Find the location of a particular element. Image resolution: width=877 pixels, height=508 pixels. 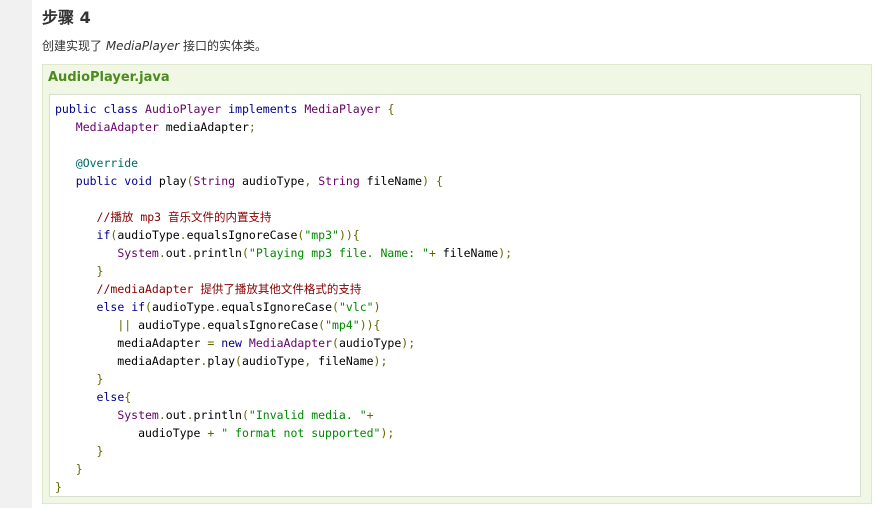

step-title: 步骤 4 is located at coordinates (66, 17).